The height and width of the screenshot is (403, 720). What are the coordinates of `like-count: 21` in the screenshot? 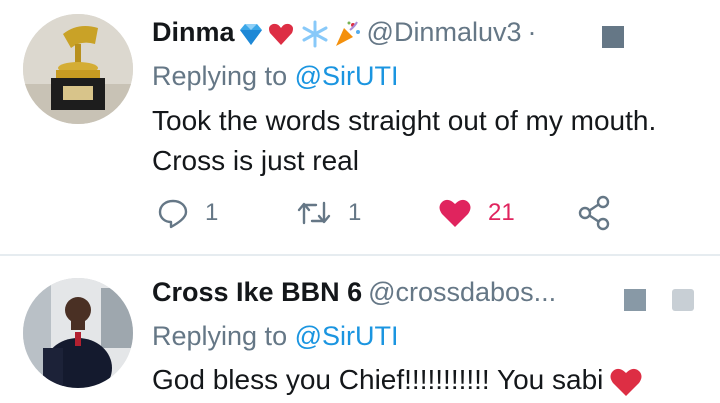 It's located at (501, 212).